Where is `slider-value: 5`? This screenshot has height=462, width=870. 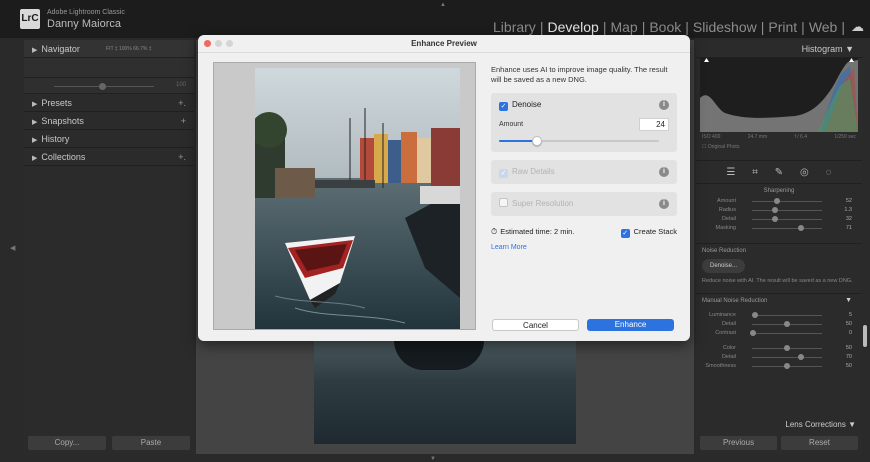
slider-value: 5 is located at coordinates (850, 315).